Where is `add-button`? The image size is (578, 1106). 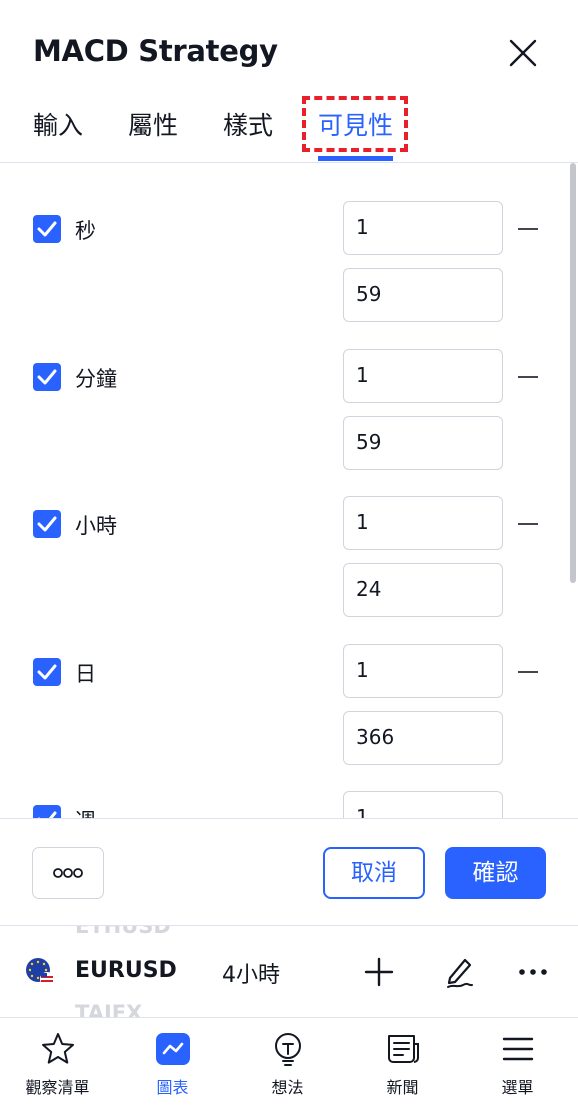 add-button is located at coordinates (379, 972).